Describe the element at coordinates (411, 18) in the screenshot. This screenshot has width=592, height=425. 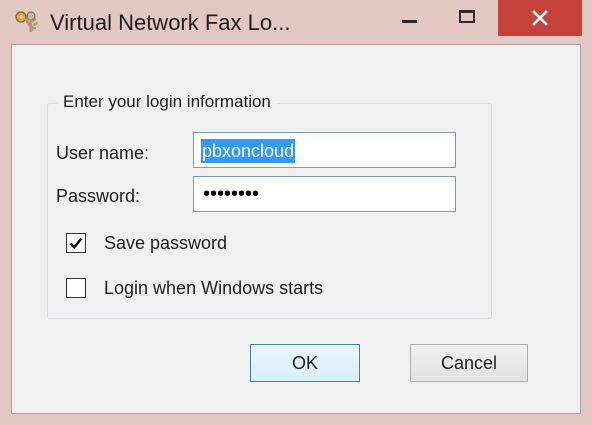
I see `minimize-button` at that location.